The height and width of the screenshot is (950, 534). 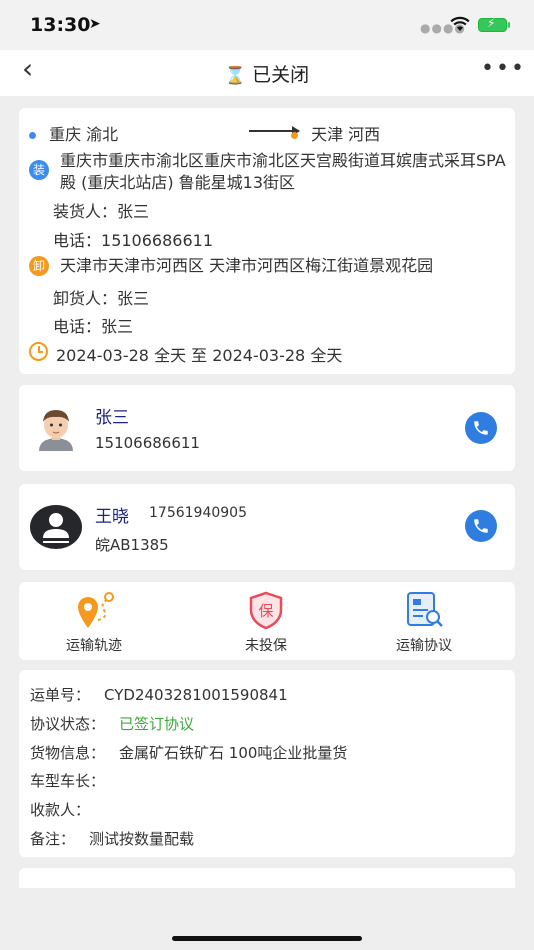 I want to click on shipper-name: 张三, so click(x=112, y=418).